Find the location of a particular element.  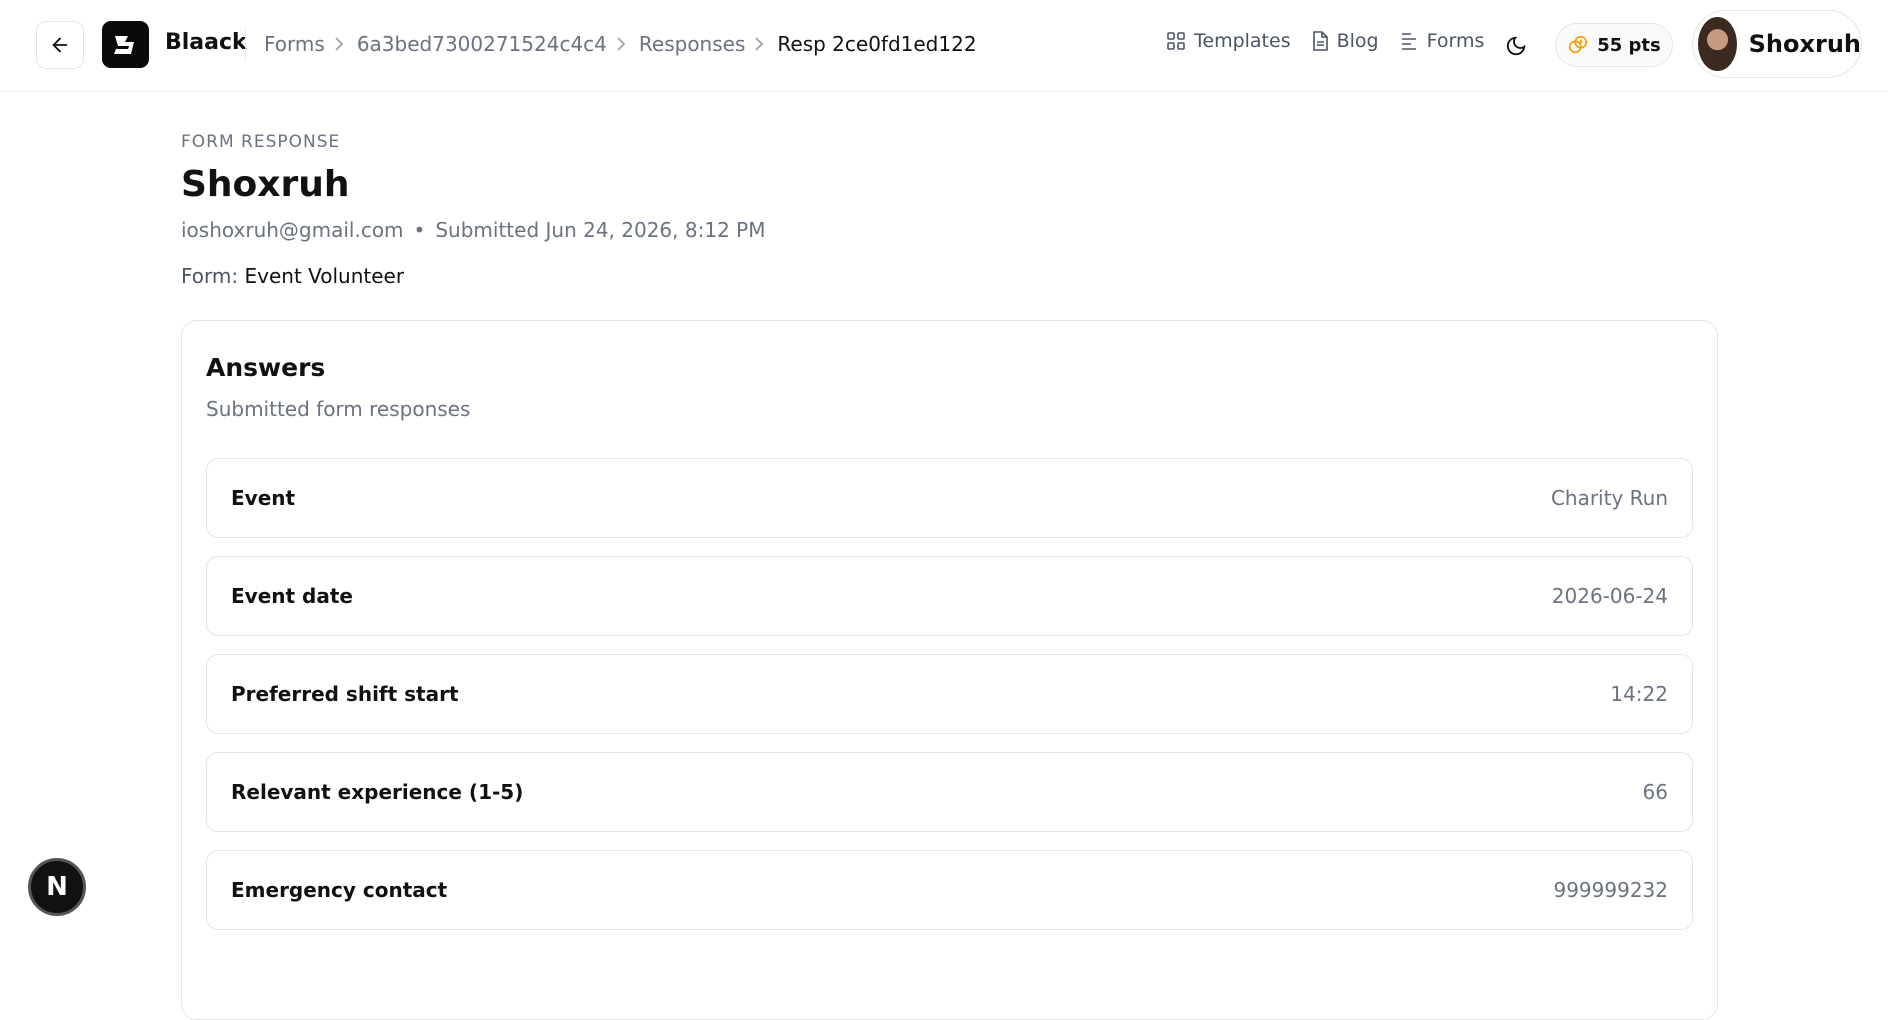

nav-forms-label: Forms is located at coordinates (1455, 41).